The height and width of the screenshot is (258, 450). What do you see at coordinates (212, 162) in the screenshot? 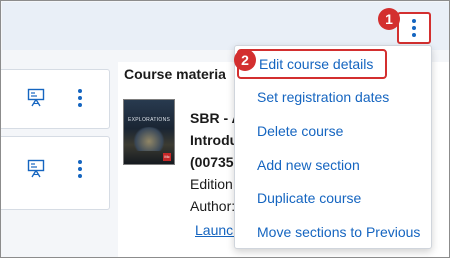
I see `book-isbn: (00735` at bounding box center [212, 162].